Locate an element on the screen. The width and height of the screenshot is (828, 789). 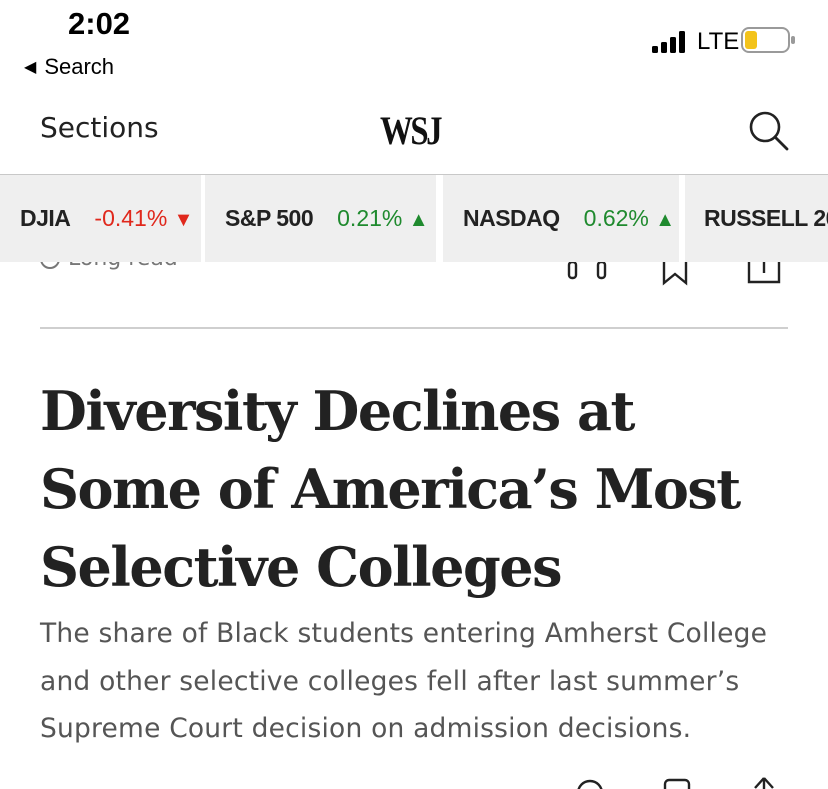
wsj-logo: WSJ is located at coordinates (411, 130).